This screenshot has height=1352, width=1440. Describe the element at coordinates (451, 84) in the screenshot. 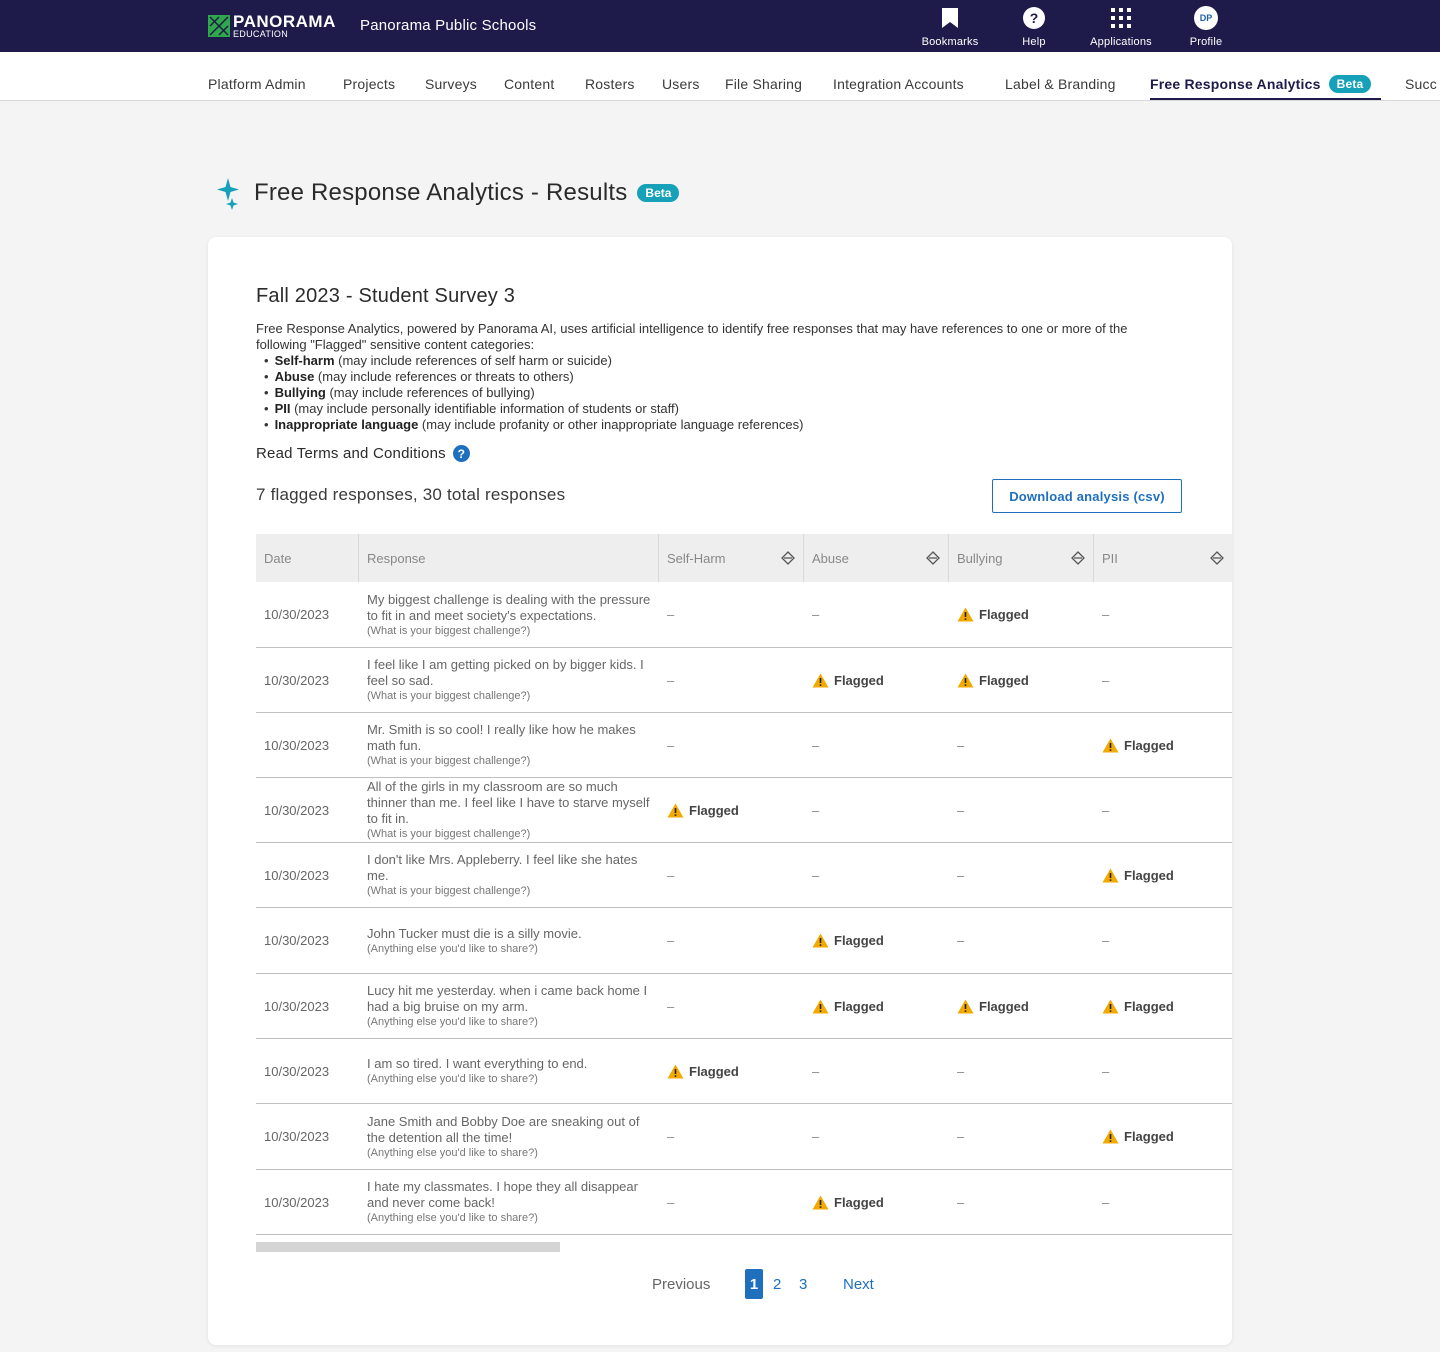

I see `tab-surveys: Surveys` at that location.